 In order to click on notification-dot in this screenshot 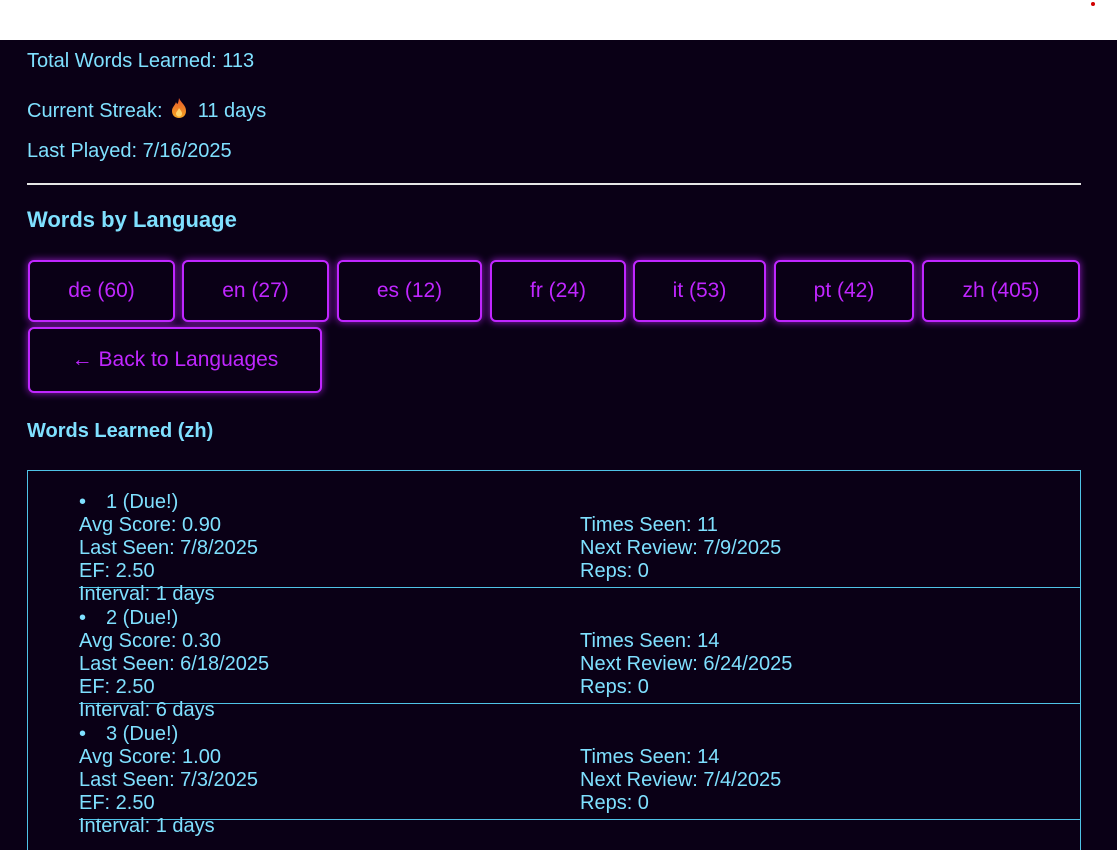, I will do `click(1093, 4)`.